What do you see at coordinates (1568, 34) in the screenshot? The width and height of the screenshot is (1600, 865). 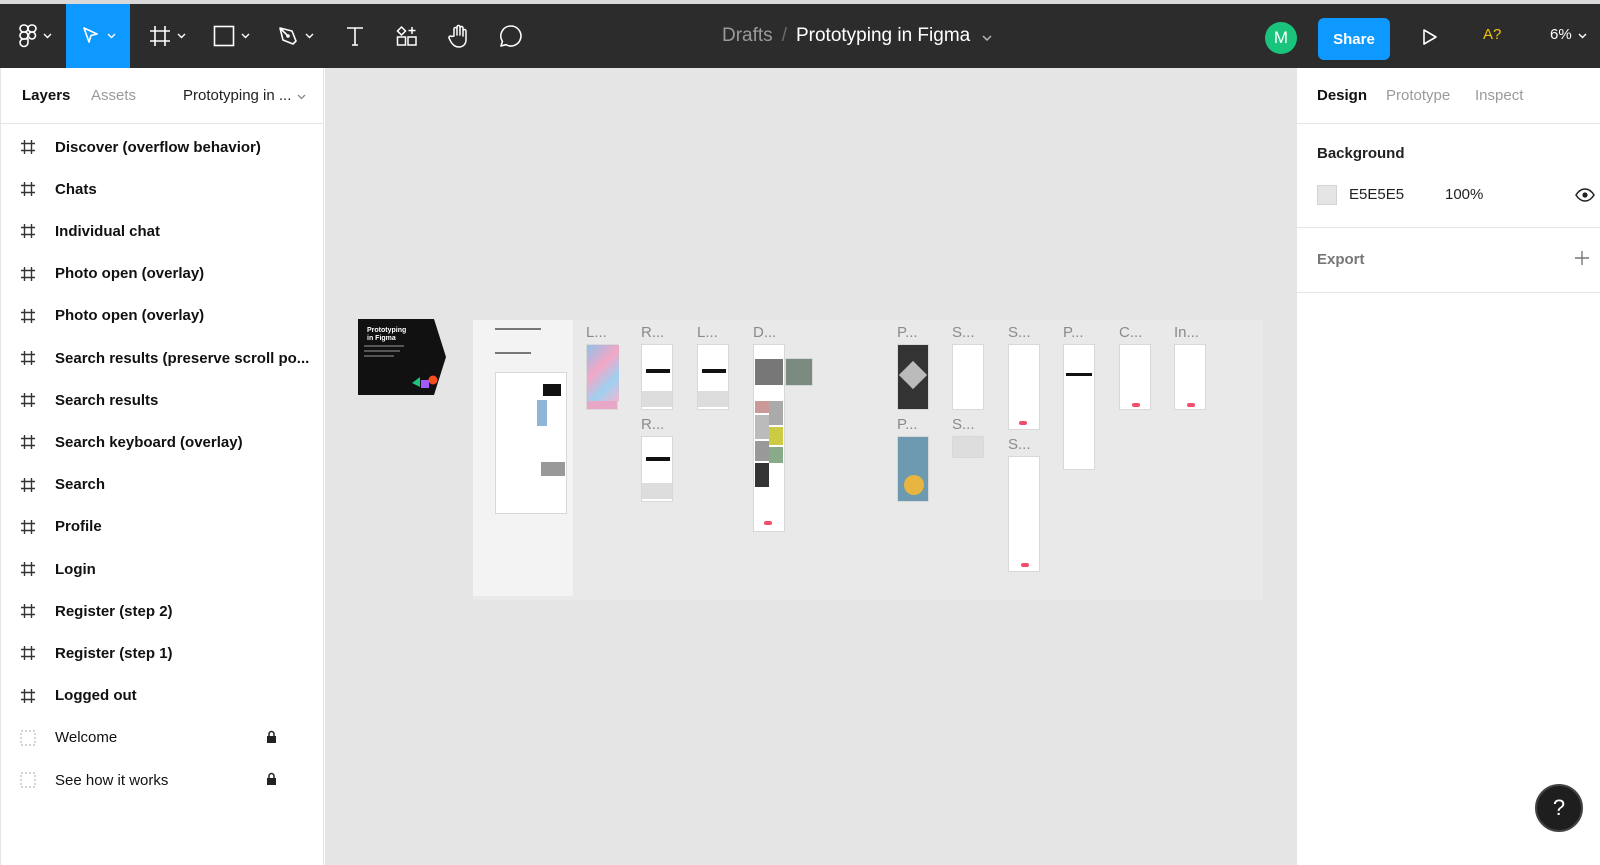 I see `zoom-dropdown: 6%` at bounding box center [1568, 34].